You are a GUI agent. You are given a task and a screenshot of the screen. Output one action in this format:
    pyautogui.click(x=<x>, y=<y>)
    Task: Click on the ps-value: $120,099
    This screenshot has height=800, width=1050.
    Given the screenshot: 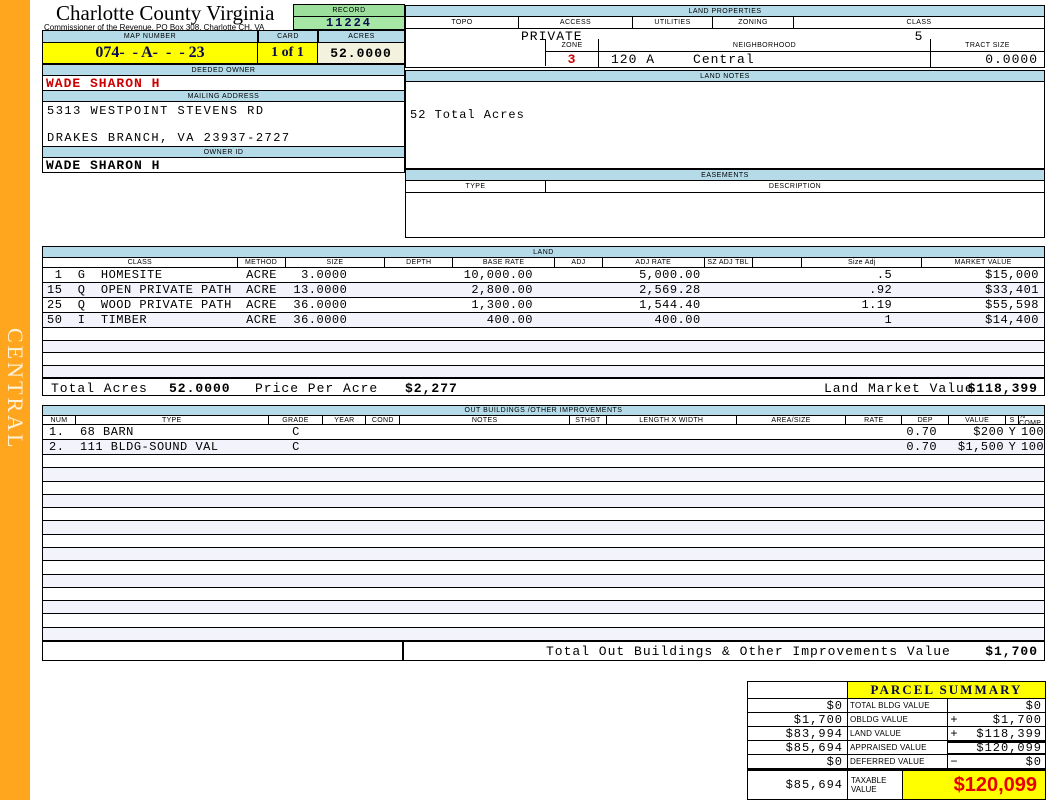 What is the action you would take?
    pyautogui.click(x=1003, y=748)
    